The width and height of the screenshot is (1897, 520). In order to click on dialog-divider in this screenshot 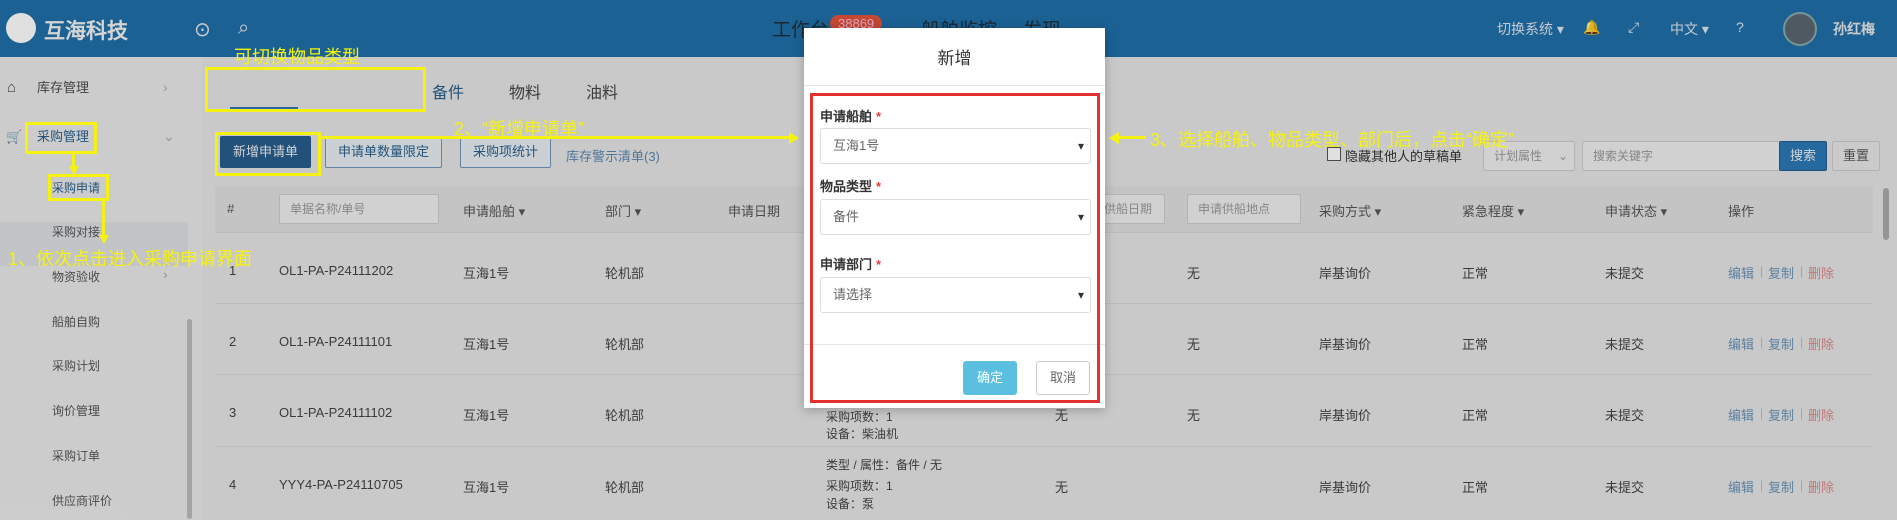, I will do `click(954, 85)`.